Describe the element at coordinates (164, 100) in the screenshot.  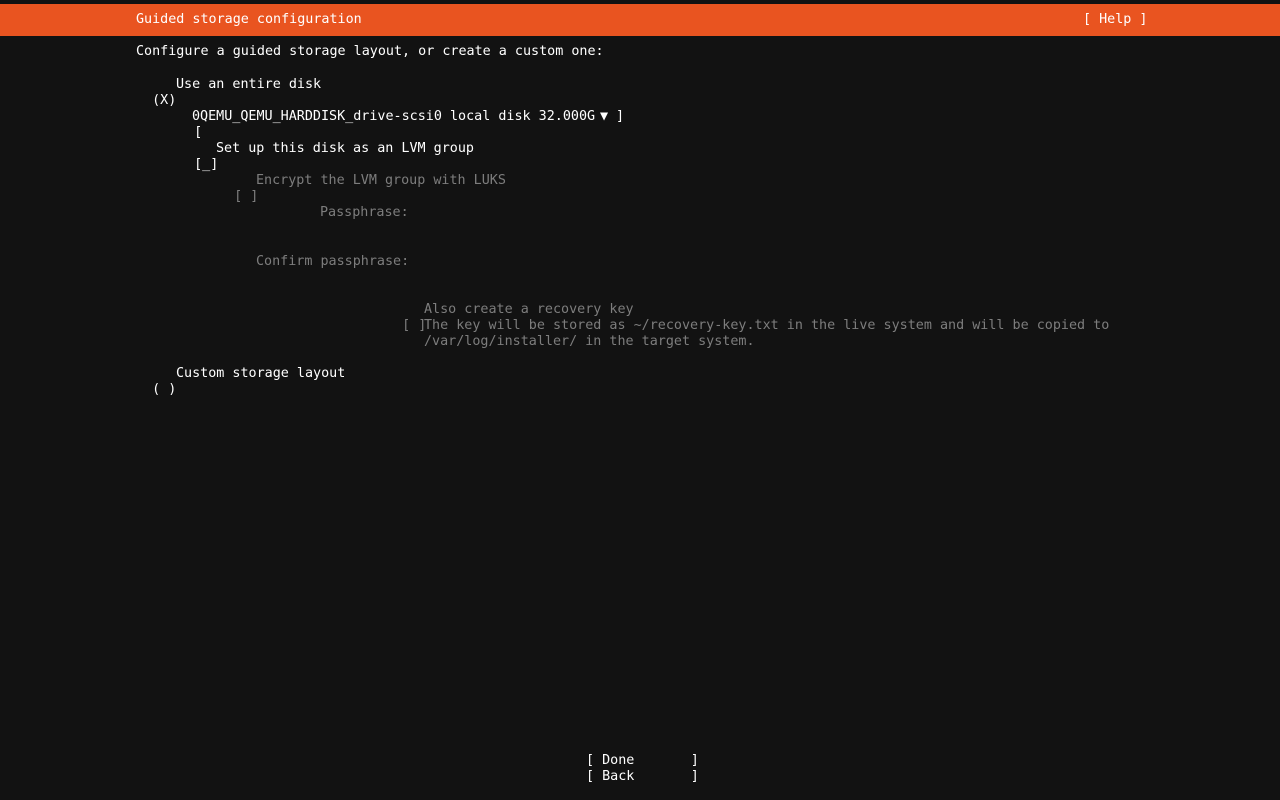
I see `entire-disk-radio: (X)` at that location.